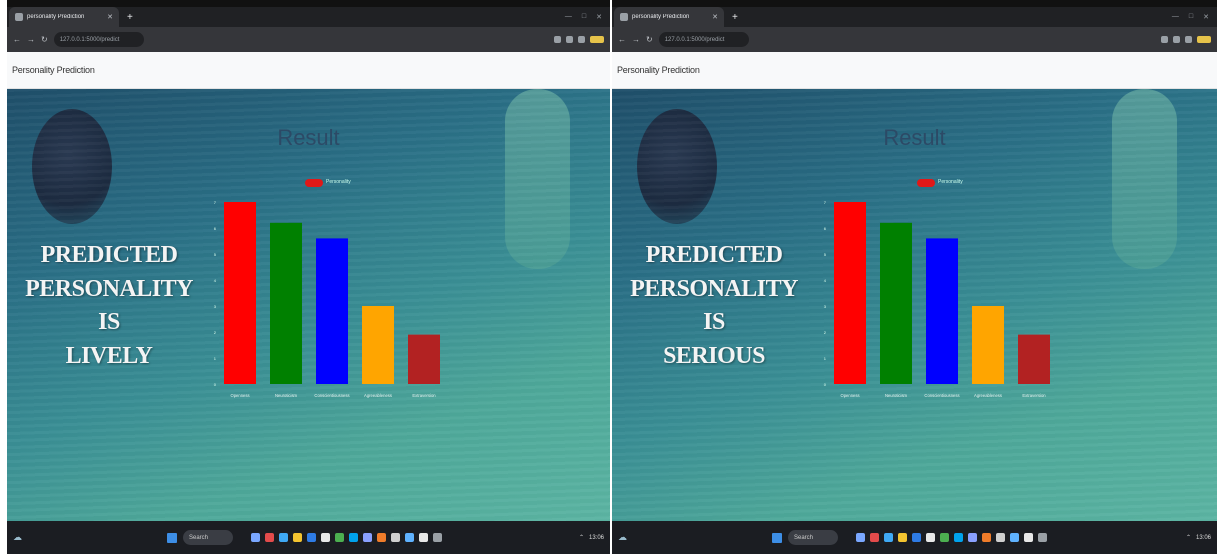 This screenshot has height=554, width=1223. What do you see at coordinates (109, 355) in the screenshot?
I see `prediction-label: LIVELY` at bounding box center [109, 355].